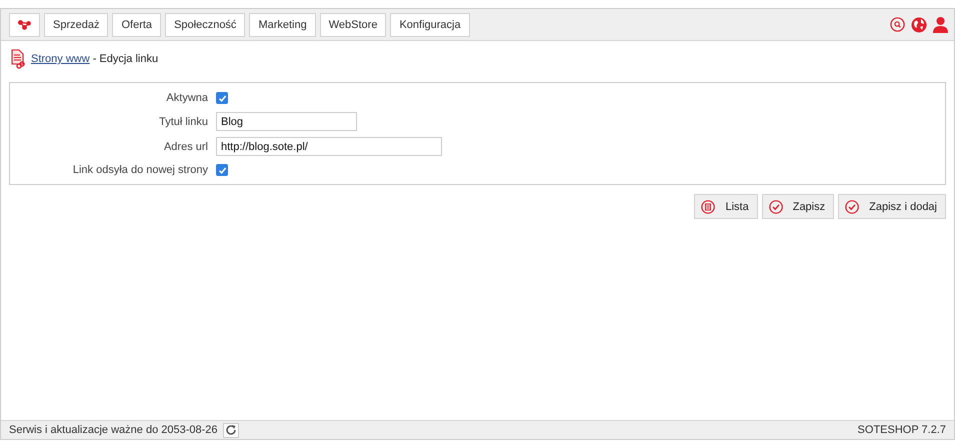 The height and width of the screenshot is (441, 955). Describe the element at coordinates (140, 170) in the screenshot. I see `field-label: Link odsyła do nowej strony` at that location.